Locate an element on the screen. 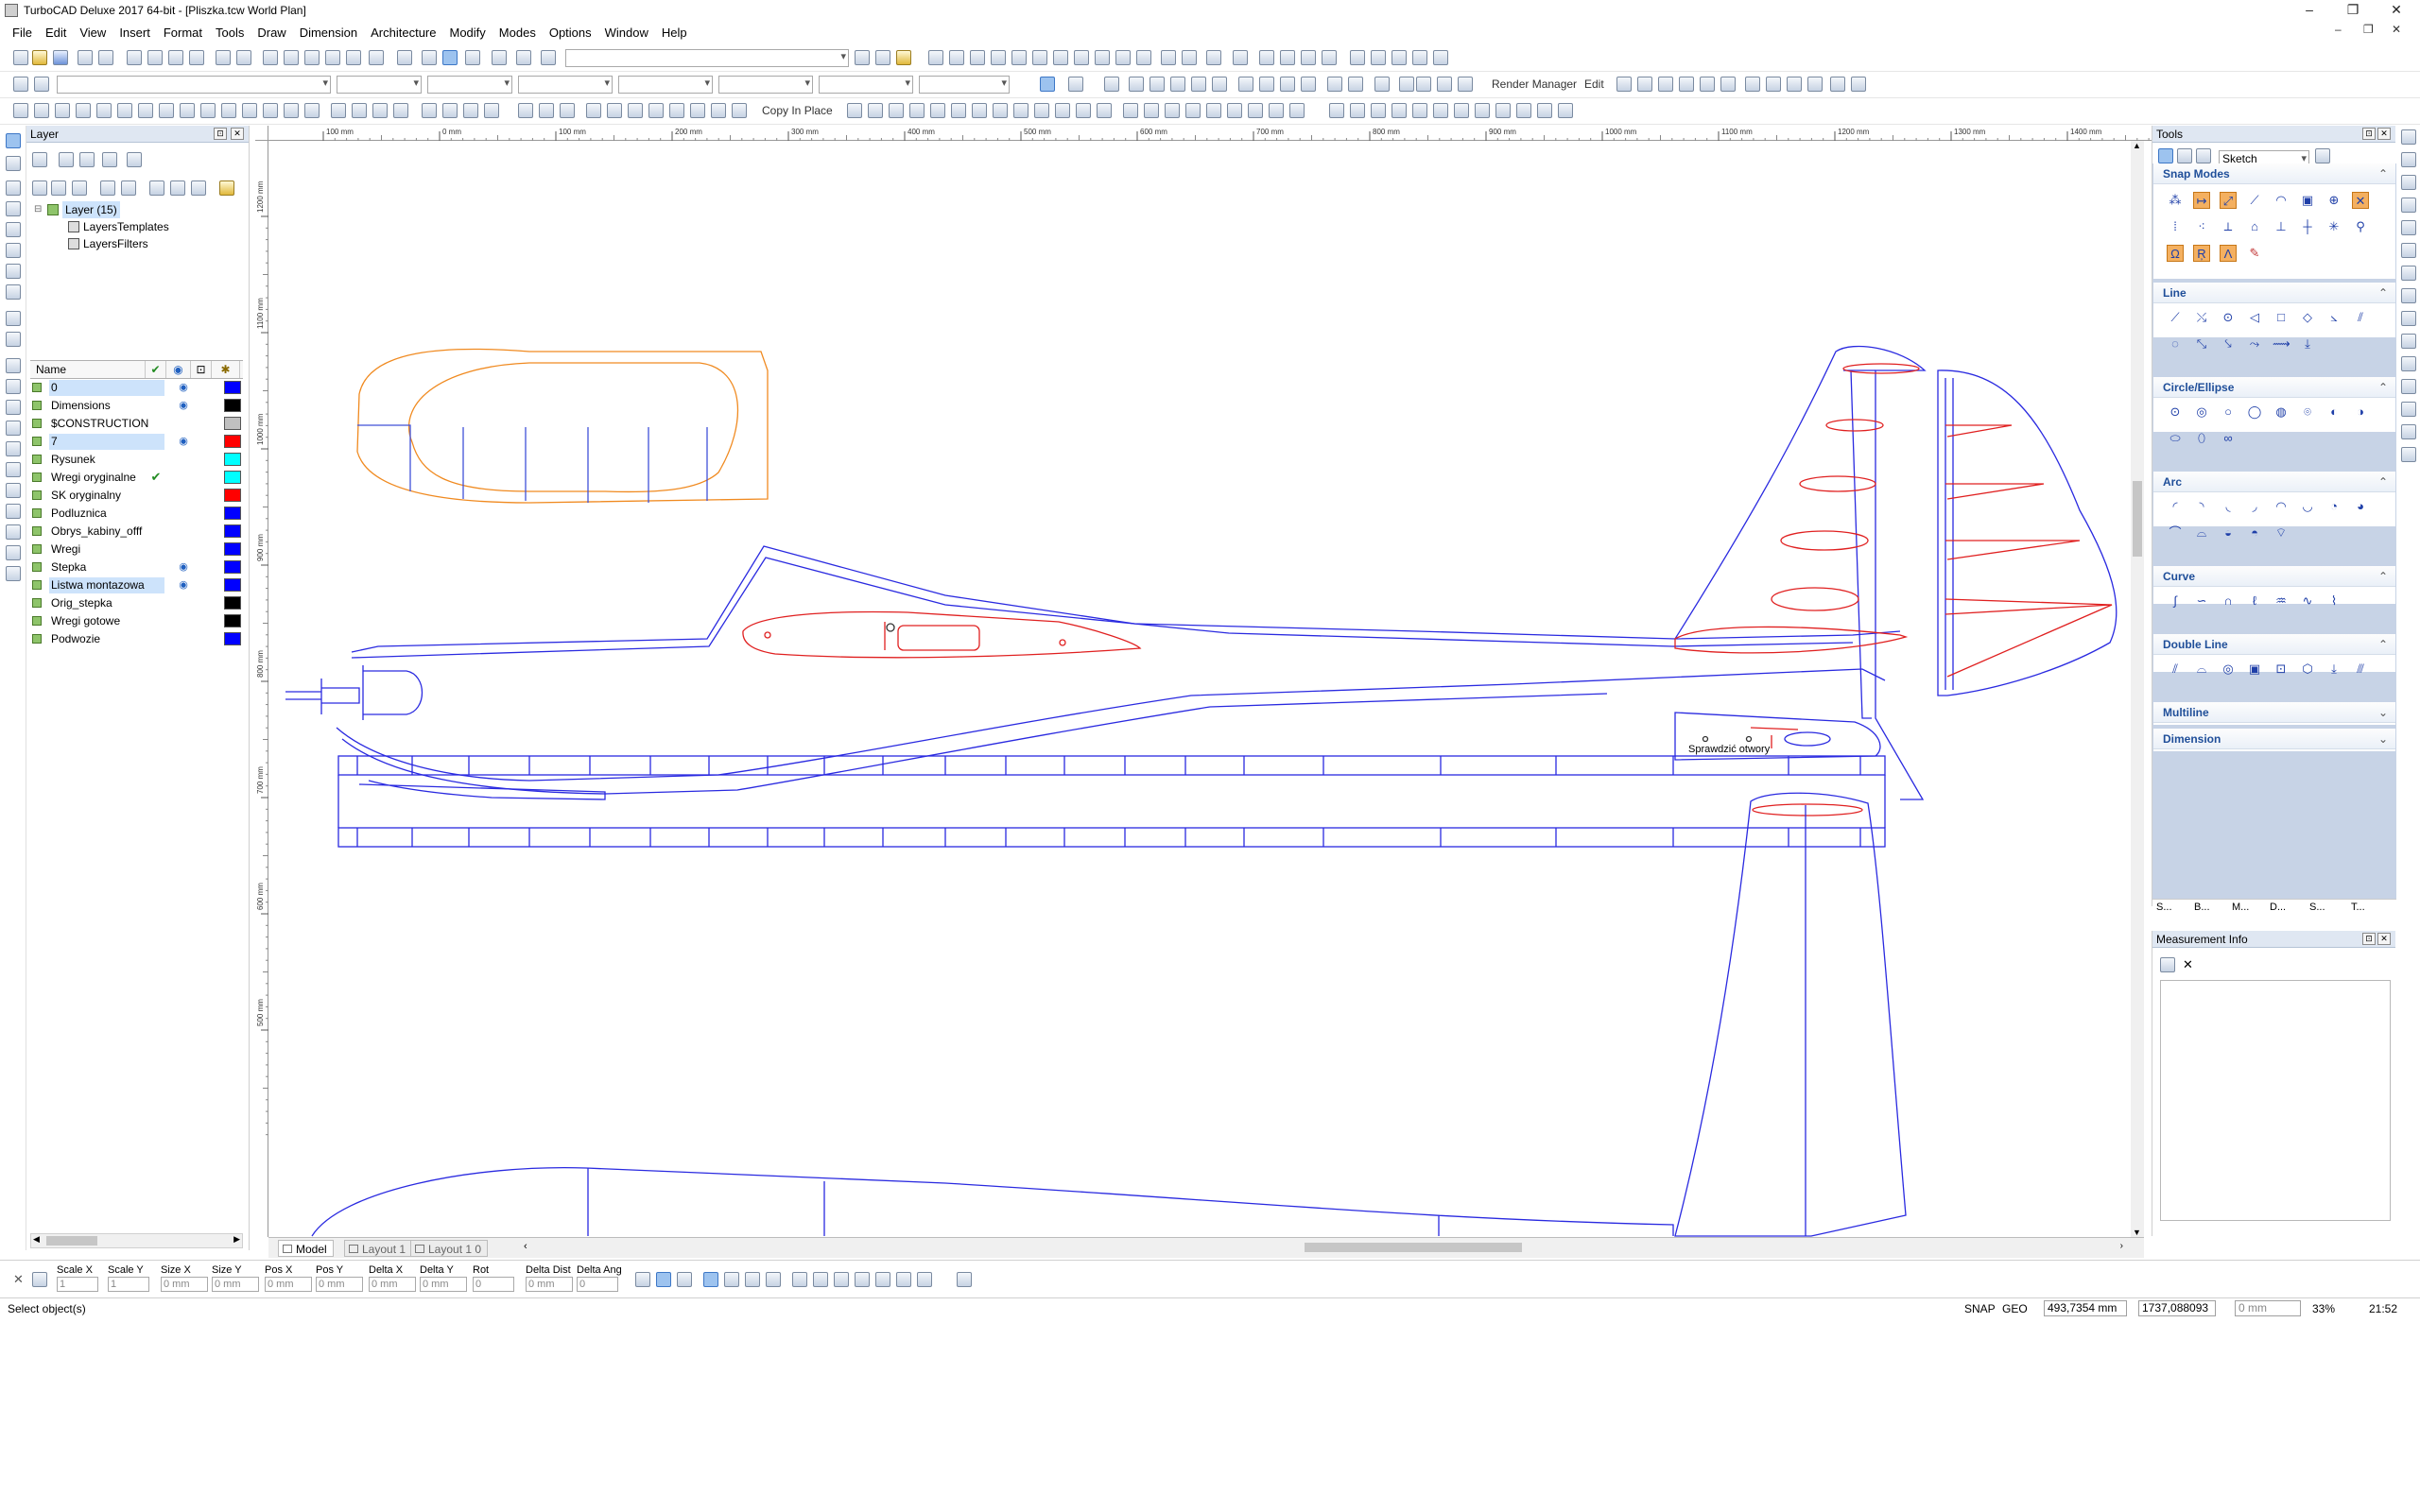 This screenshot has height=1512, width=2420. line-polygon-tool-icon: ⊙ is located at coordinates (2228, 317).